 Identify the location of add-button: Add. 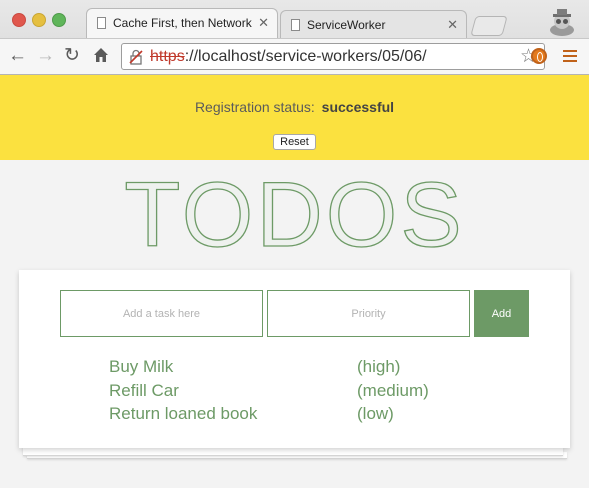
(501, 313).